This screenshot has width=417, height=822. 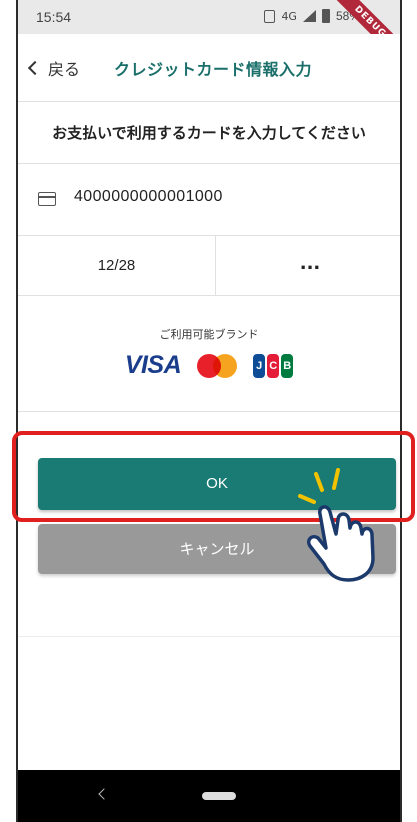 What do you see at coordinates (325, 16) in the screenshot?
I see `battery-icon` at bounding box center [325, 16].